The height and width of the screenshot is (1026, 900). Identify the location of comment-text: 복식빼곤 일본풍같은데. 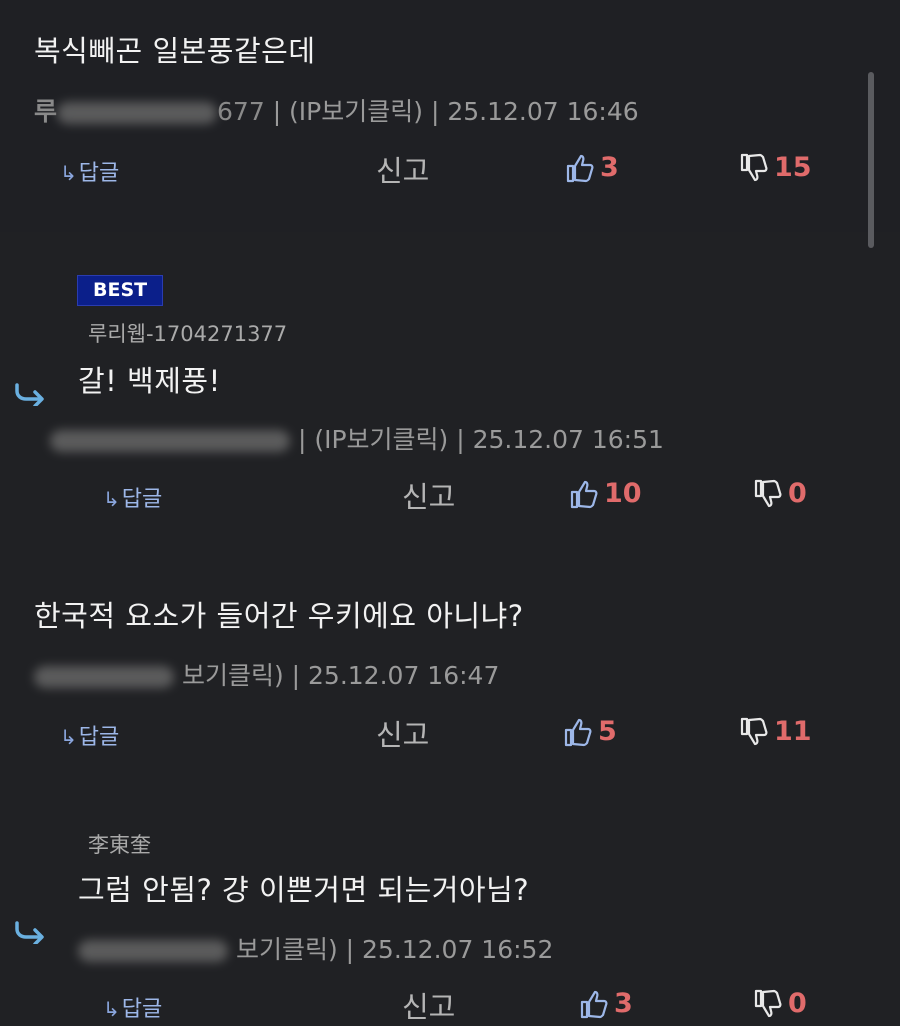
(175, 51).